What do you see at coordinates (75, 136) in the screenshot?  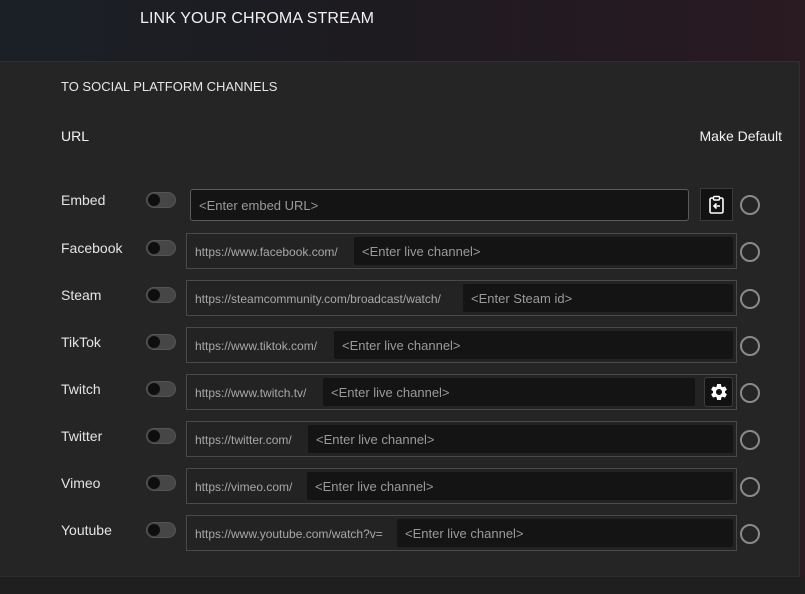 I see `url-column-header: URL` at bounding box center [75, 136].